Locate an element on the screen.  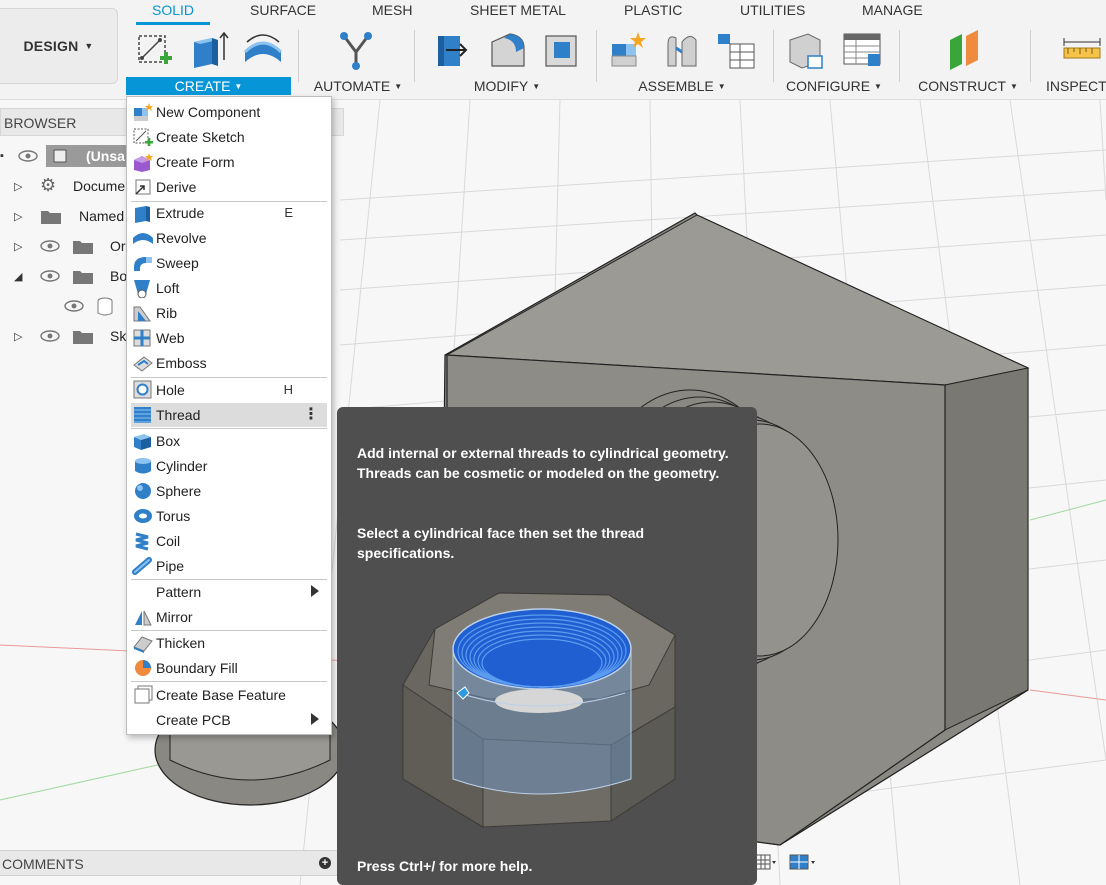
menu-item-boundary-fill: Boundary Fill is located at coordinates (229, 668).